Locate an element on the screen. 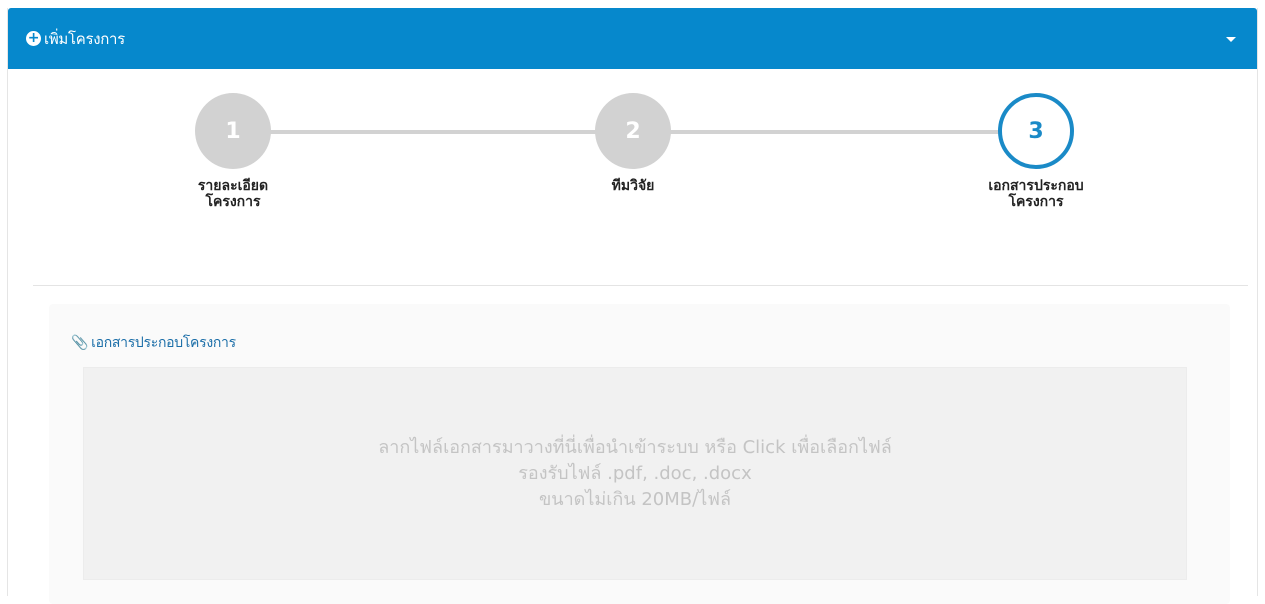 This screenshot has width=1265, height=604. wizard-step-2: 2 ทีมวิจัย is located at coordinates (633, 143).